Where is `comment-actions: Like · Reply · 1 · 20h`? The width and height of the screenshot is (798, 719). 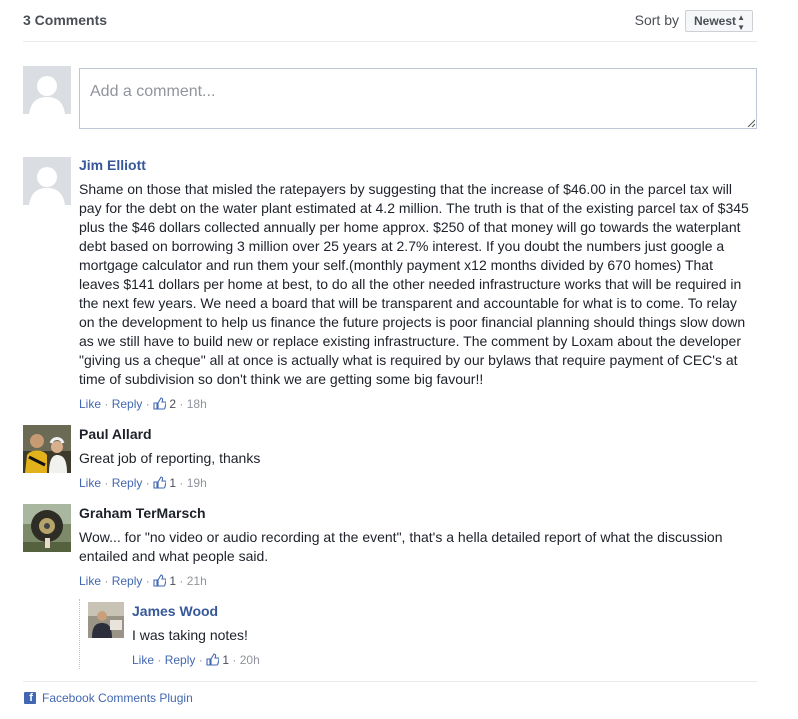
comment-actions: Like · Reply · 1 · 20h is located at coordinates (196, 660).